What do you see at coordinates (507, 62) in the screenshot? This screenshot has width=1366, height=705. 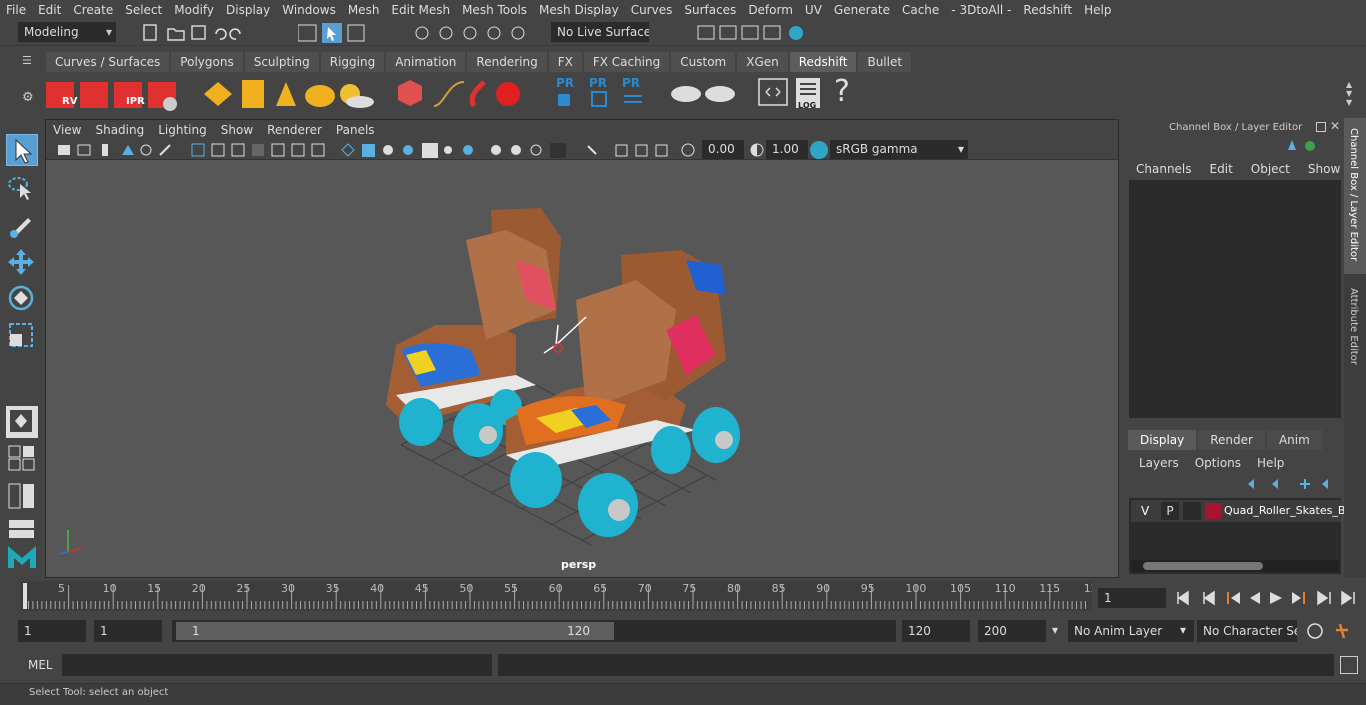 I see `tab-rendering: Rendering` at bounding box center [507, 62].